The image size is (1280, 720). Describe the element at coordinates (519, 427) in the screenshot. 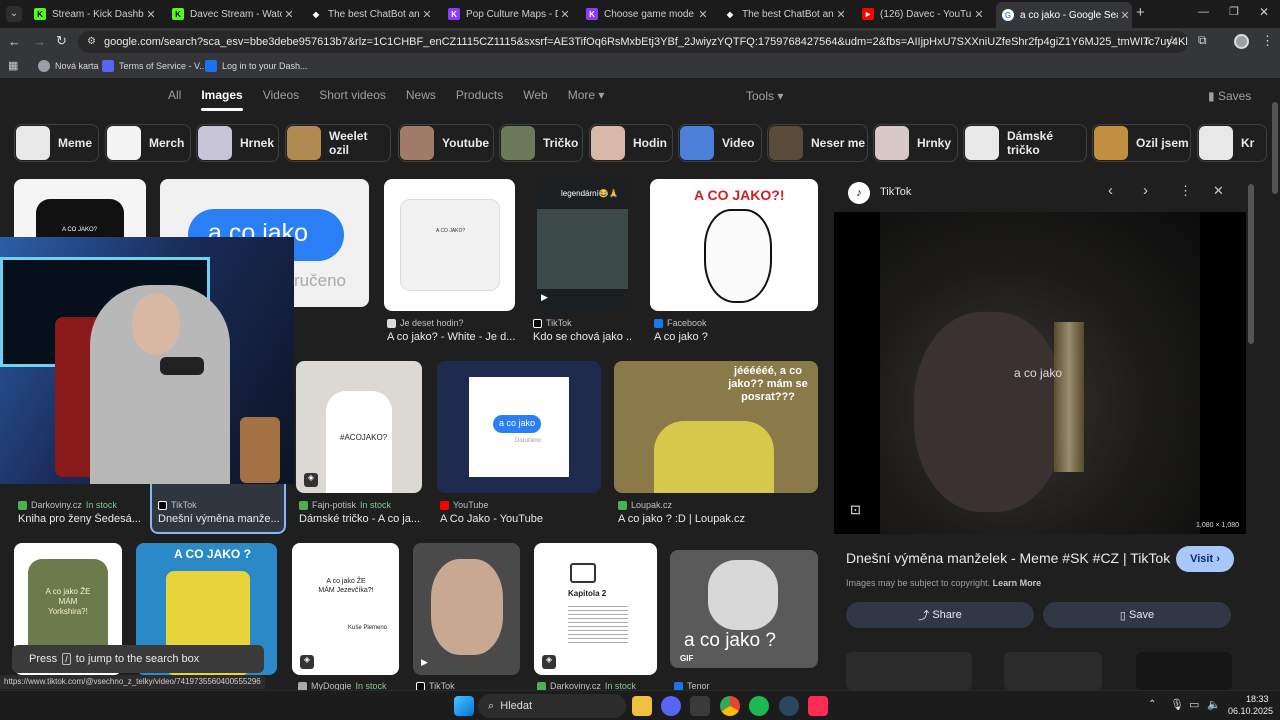

I see `result-image-bubble-small: a co jako Doručeno` at that location.